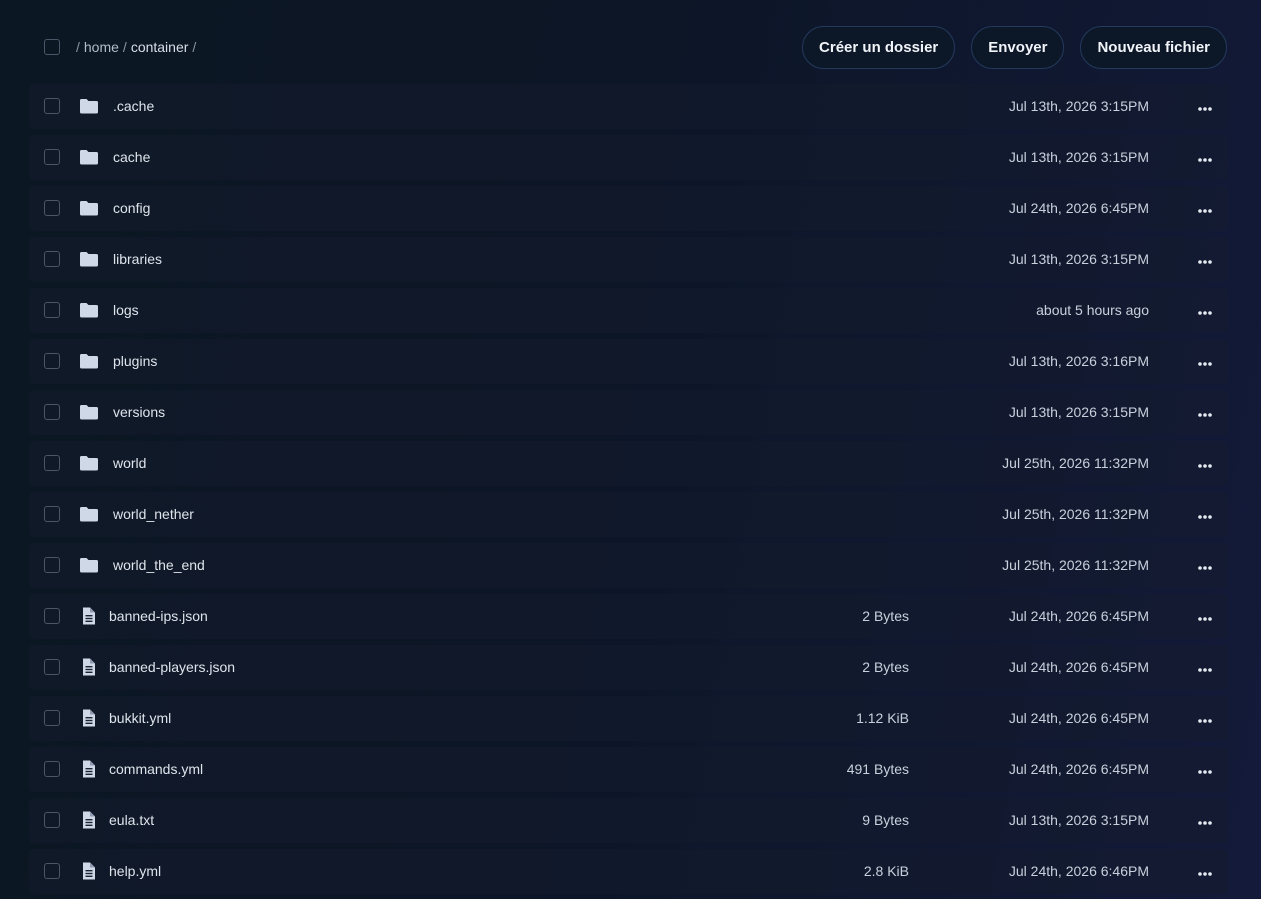 This screenshot has height=899, width=1261. I want to click on file-row: config Jul 24th, 2026 6:45PM, so click(628, 208).